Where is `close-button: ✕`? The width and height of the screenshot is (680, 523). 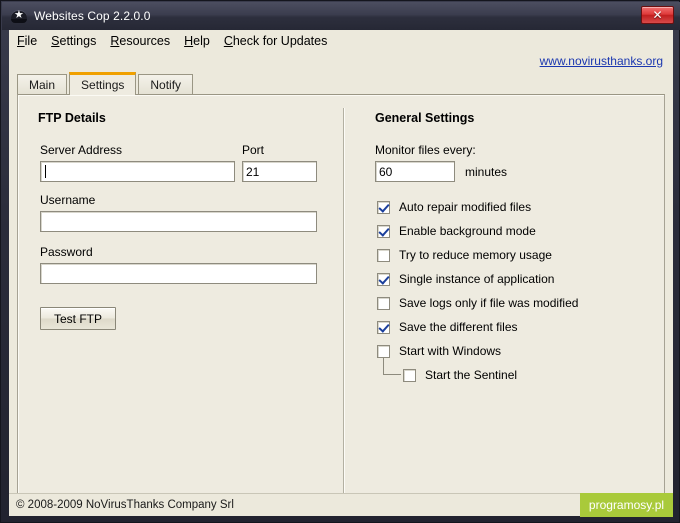 close-button: ✕ is located at coordinates (657, 15).